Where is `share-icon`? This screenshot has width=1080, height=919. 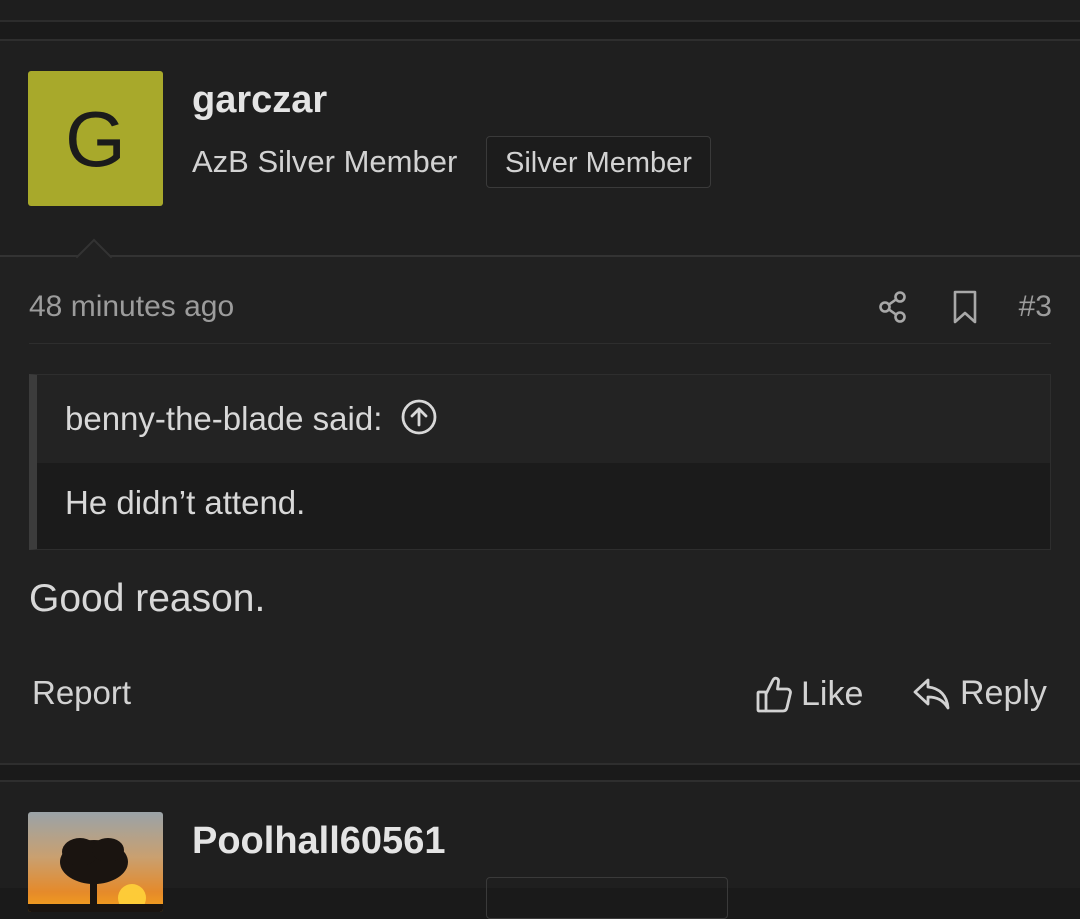
share-icon is located at coordinates (893, 307).